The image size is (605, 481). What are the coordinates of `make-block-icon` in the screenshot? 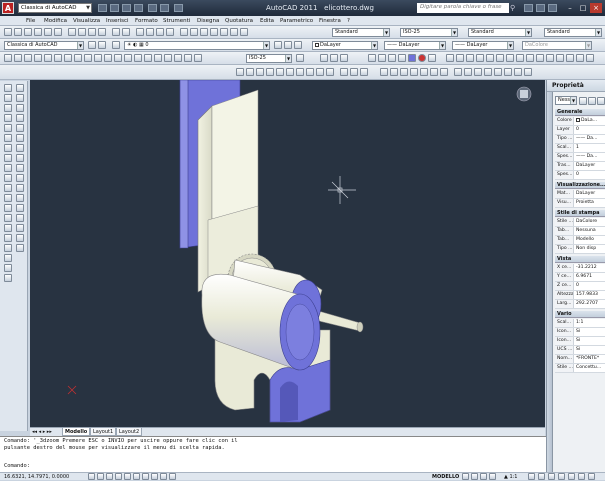 It's located at (8, 208).